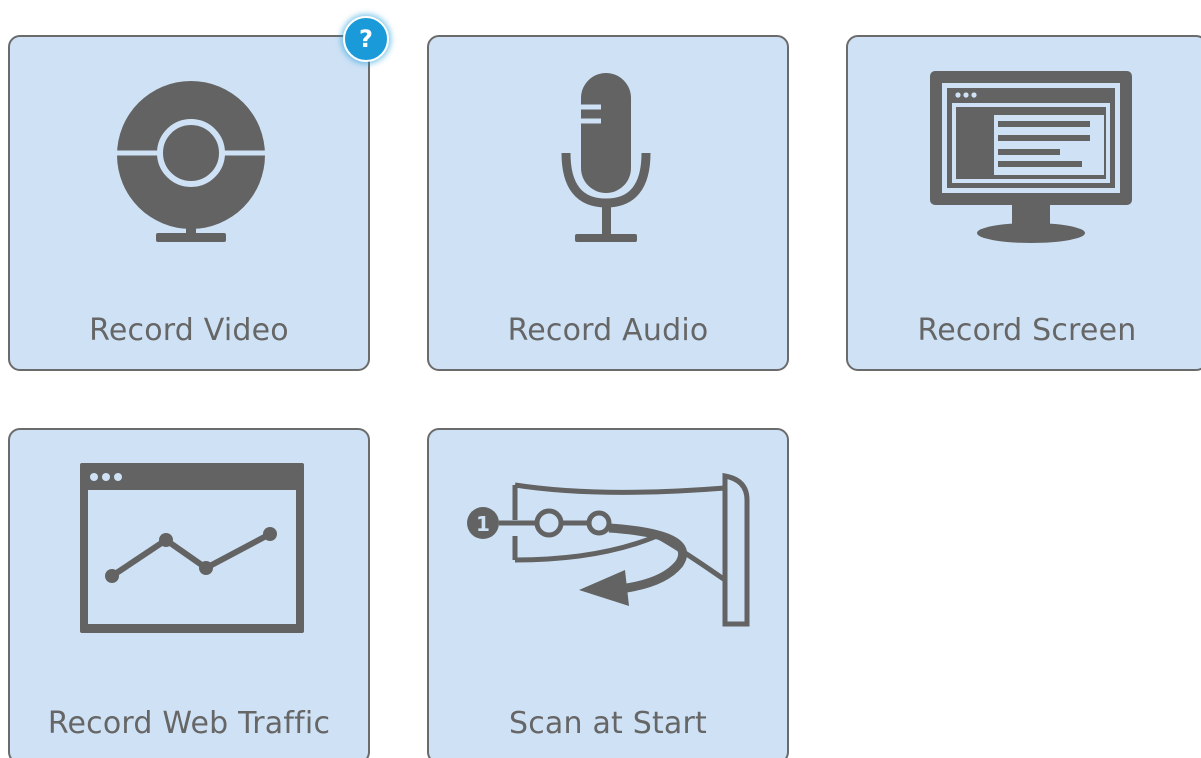  I want to click on record-audio-tile: Record Audio, so click(608, 203).